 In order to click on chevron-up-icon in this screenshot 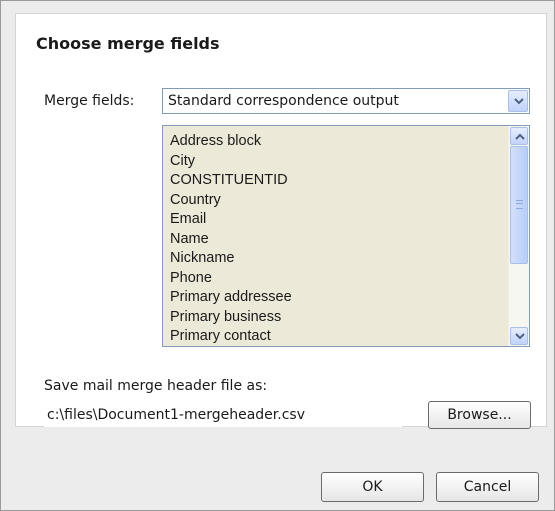, I will do `click(520, 136)`.